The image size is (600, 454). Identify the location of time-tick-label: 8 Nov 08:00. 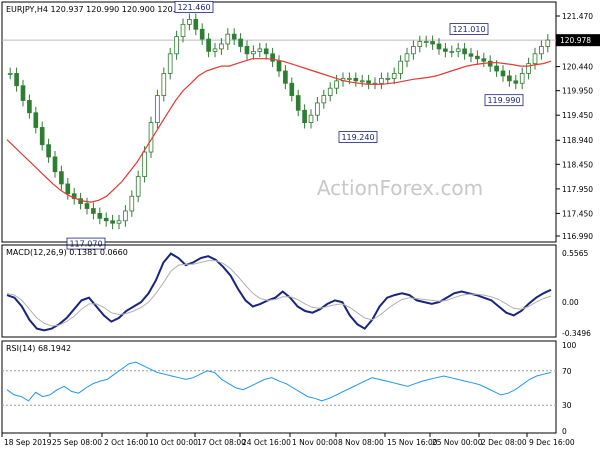
(361, 442).